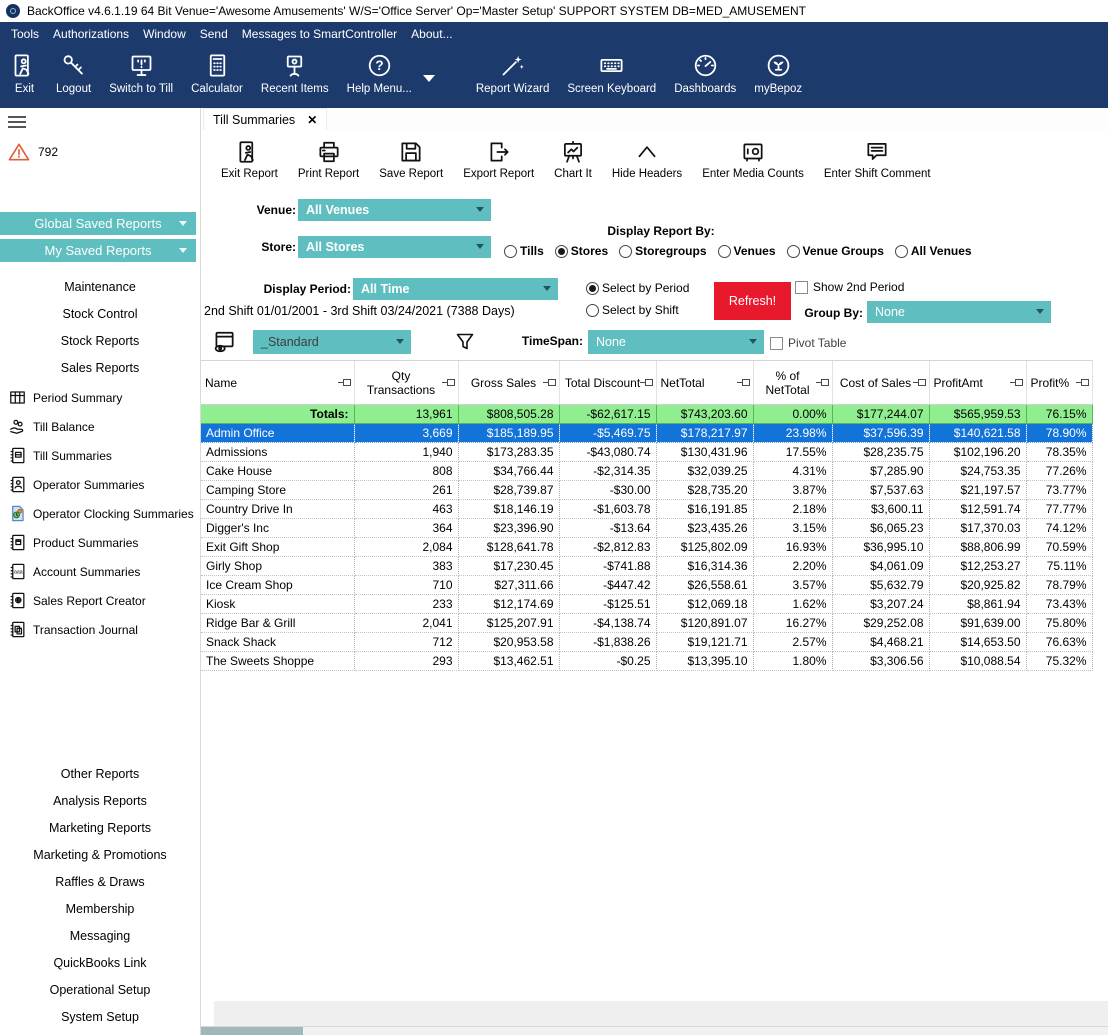  What do you see at coordinates (637, 288) in the screenshot?
I see `radio-select-by-period: Select by Period` at bounding box center [637, 288].